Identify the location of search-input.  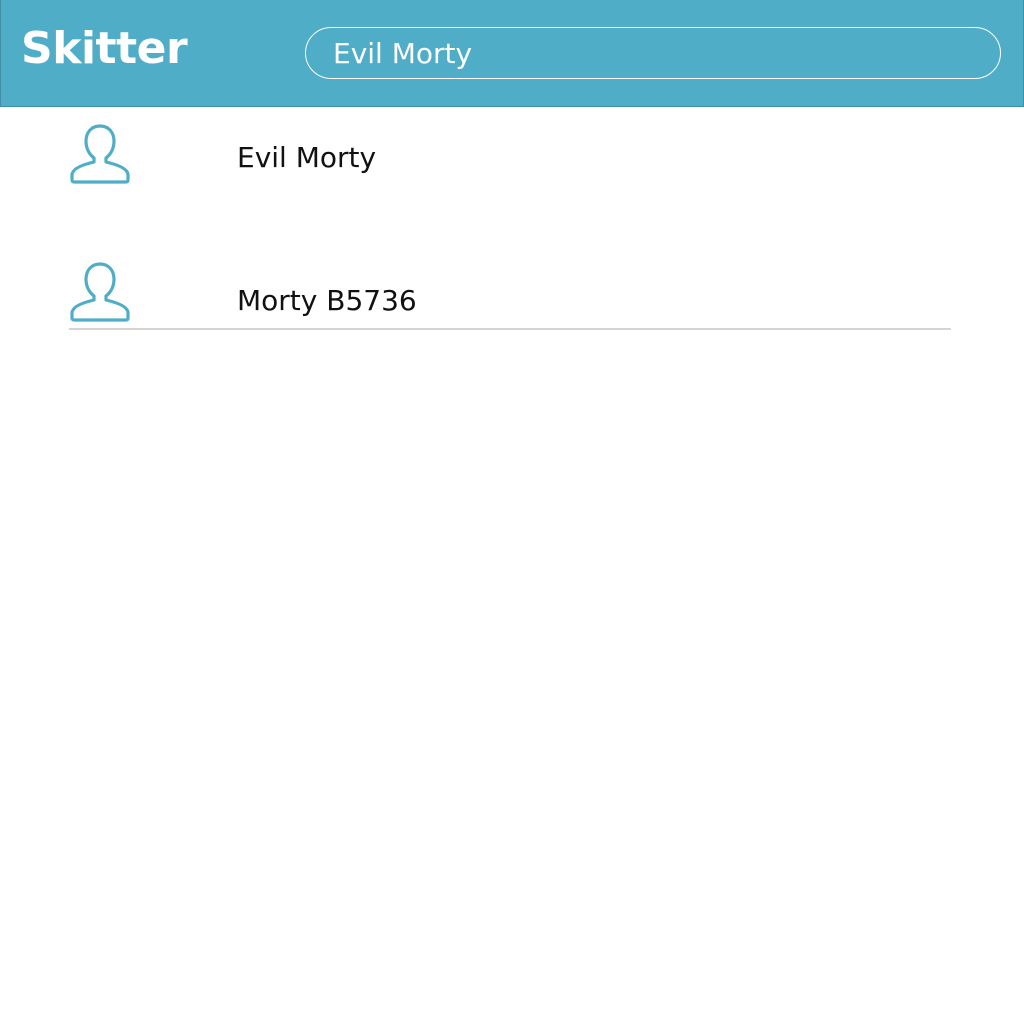
(653, 53).